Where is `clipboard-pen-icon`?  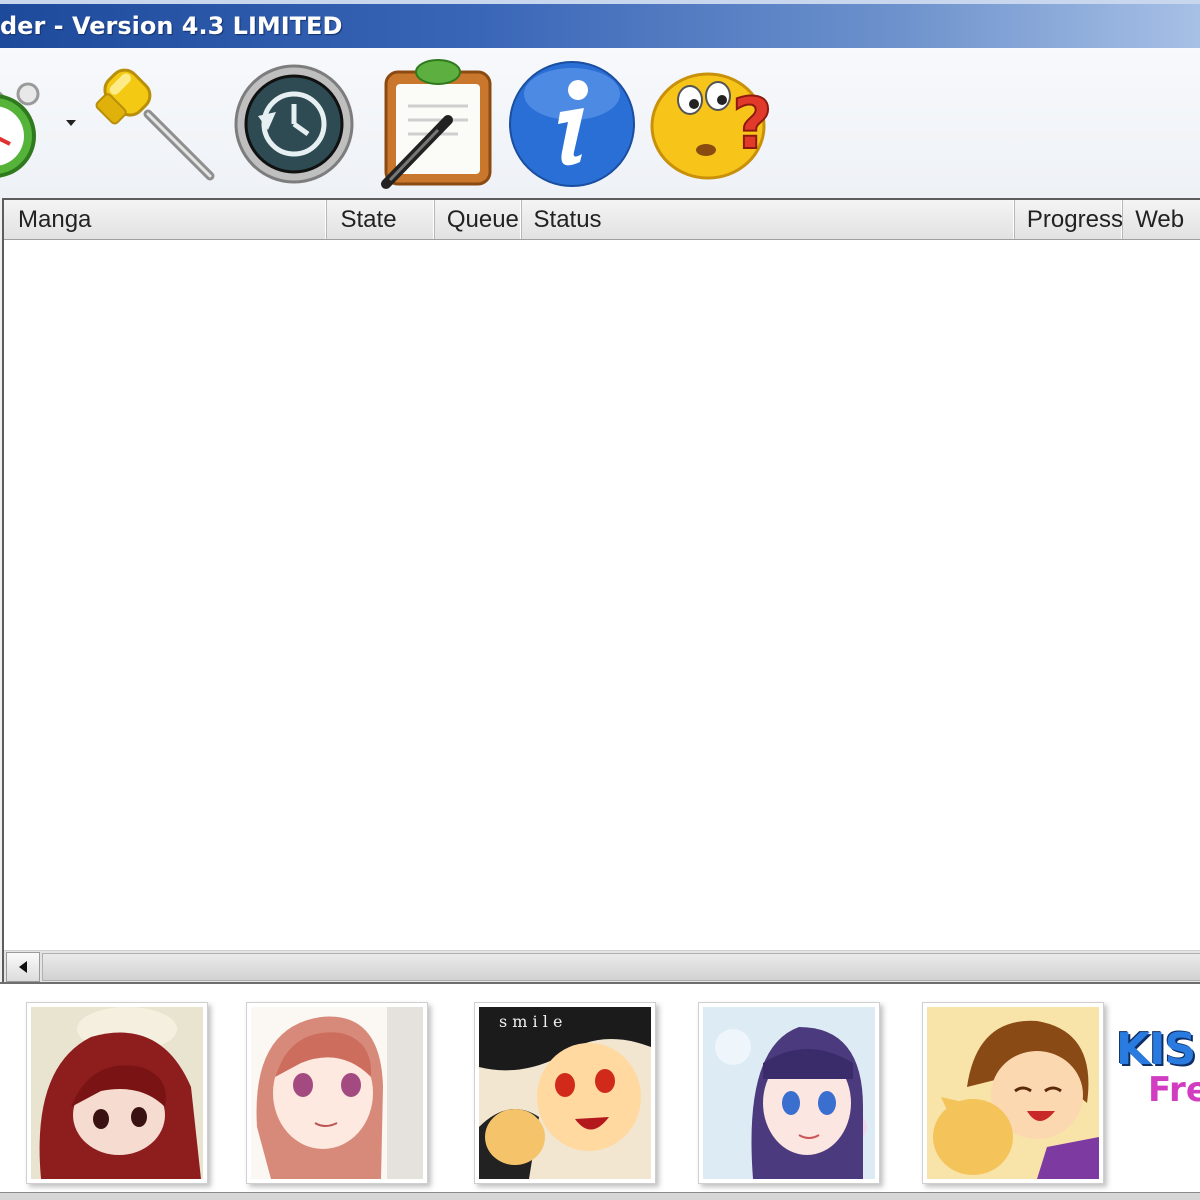
clipboard-pen-icon is located at coordinates (436, 124).